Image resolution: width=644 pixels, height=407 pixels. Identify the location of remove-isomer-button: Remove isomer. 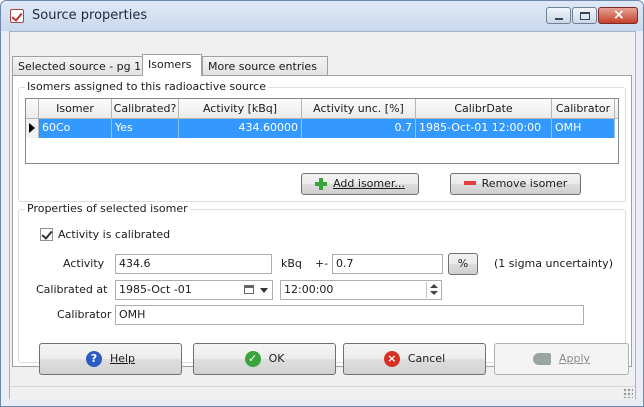
(515, 184).